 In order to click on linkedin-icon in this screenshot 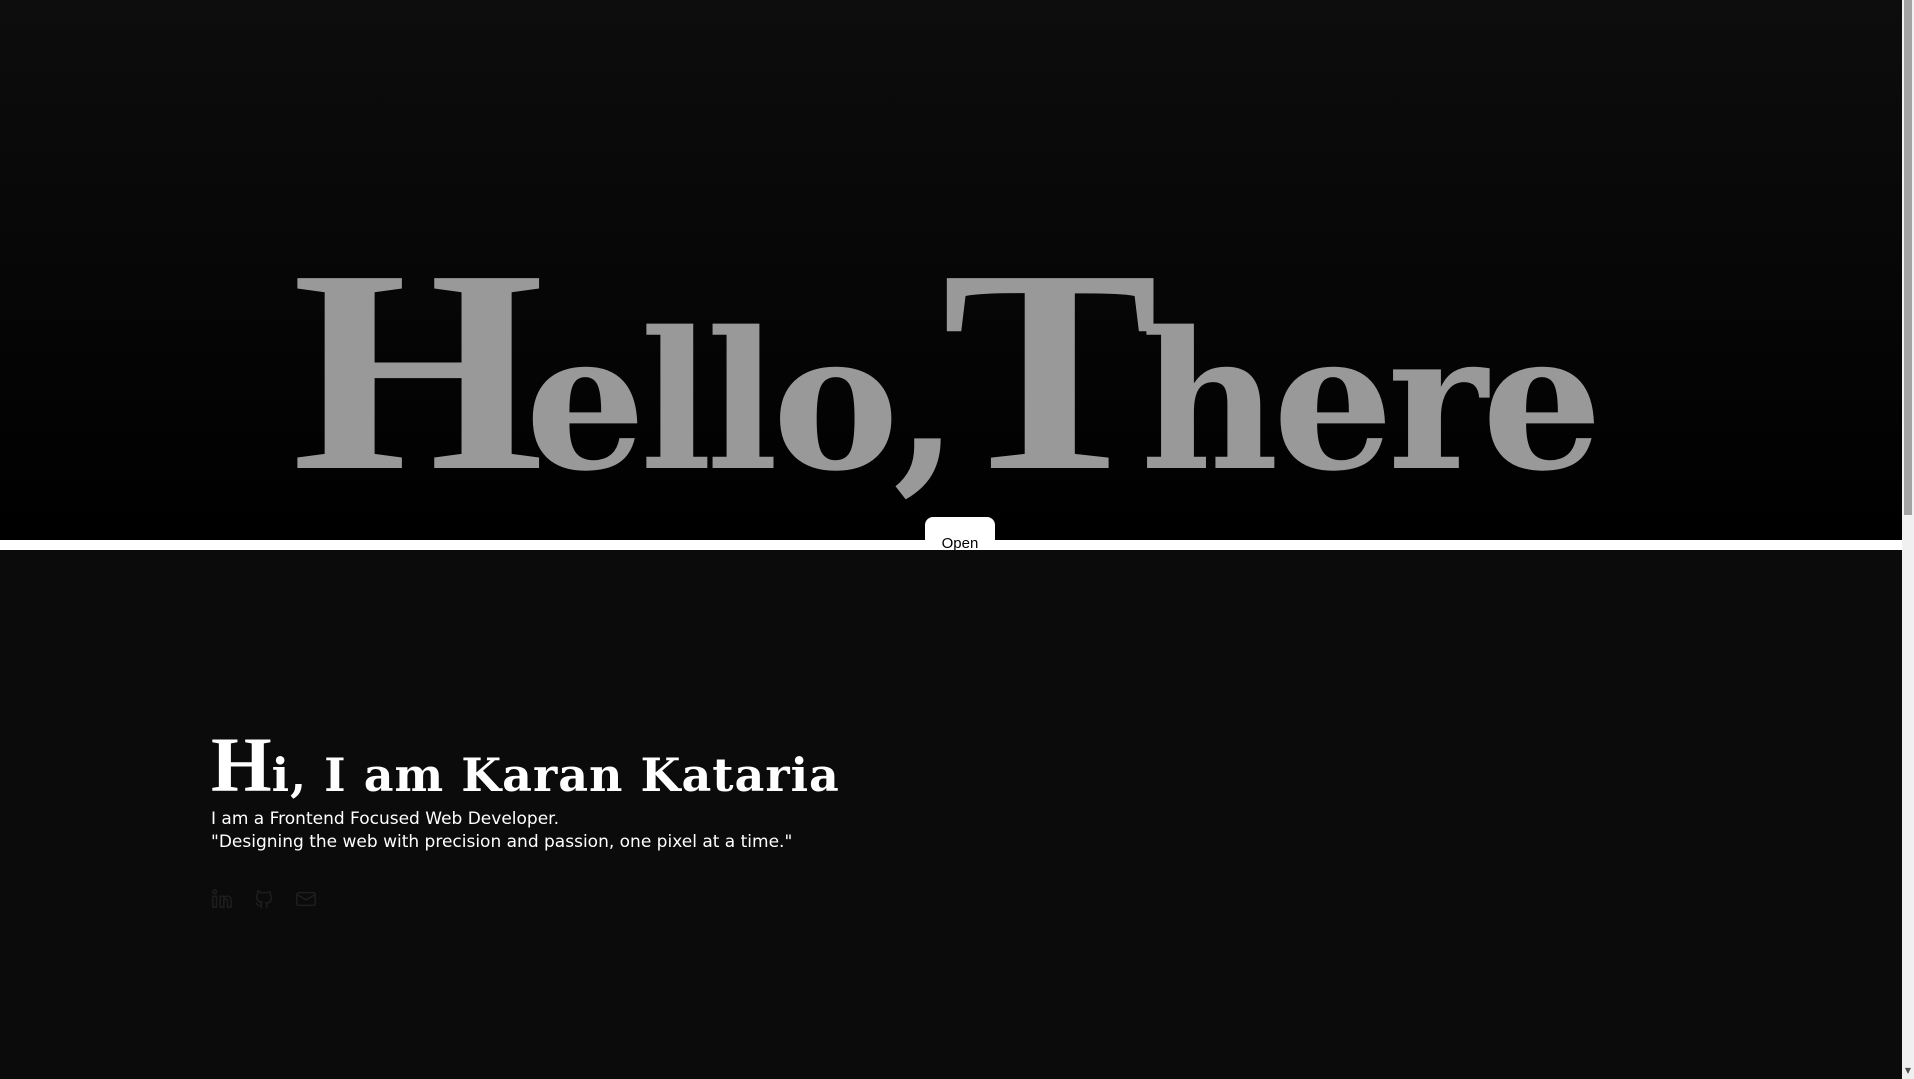, I will do `click(222, 898)`.